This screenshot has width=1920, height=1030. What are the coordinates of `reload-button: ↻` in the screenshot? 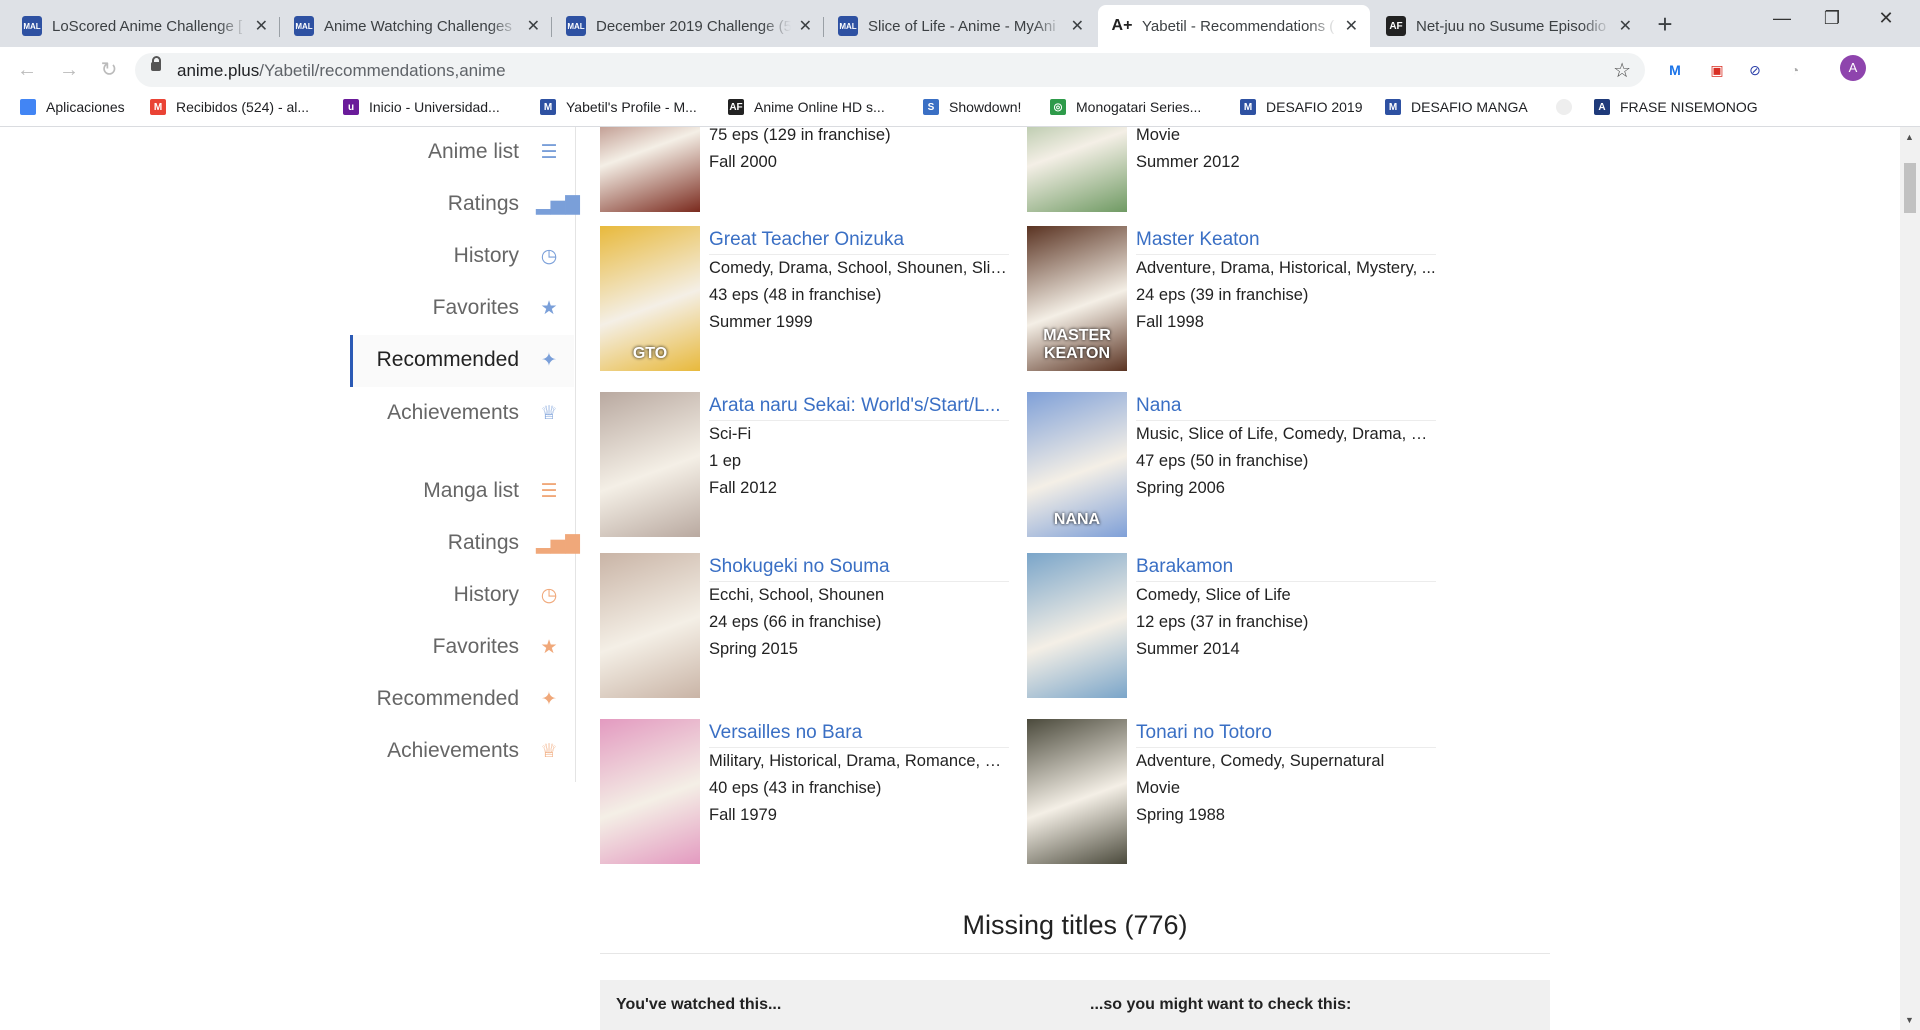 It's located at (109, 70).